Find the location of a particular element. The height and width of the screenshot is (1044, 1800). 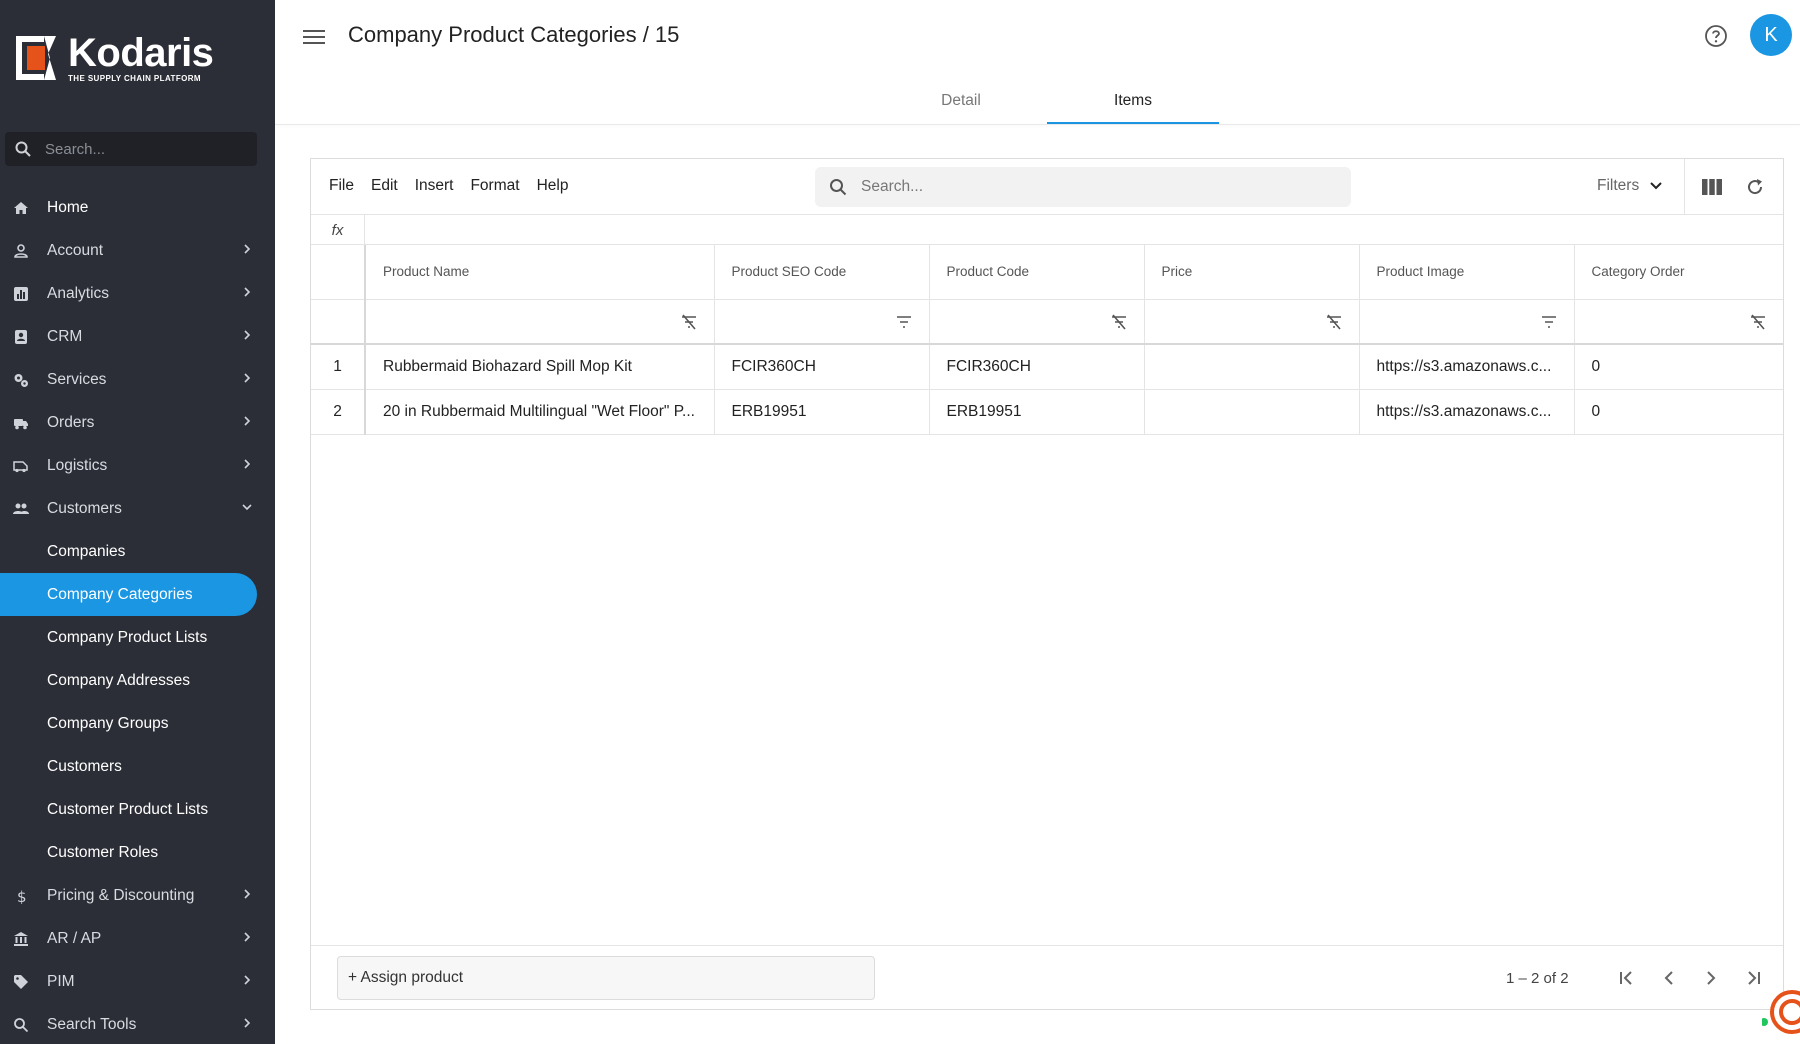

tab-items: Items is located at coordinates (1133, 101).